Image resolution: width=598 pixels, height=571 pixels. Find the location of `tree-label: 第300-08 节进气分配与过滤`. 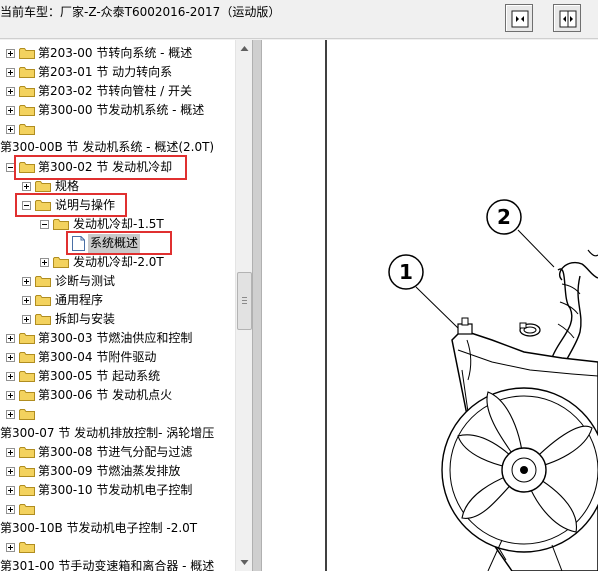

tree-label: 第300-08 节进气分配与过滤 is located at coordinates (115, 452).